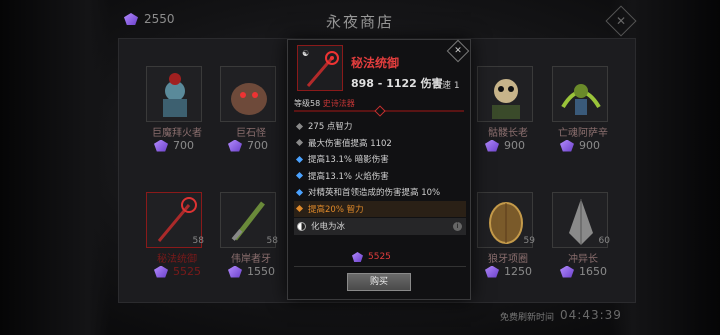 The image size is (720, 335). I want to click on rarity-divider, so click(379, 111).